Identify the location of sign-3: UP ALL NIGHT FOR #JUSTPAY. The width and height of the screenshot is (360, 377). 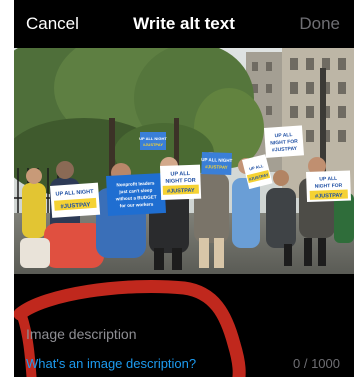
(181, 182).